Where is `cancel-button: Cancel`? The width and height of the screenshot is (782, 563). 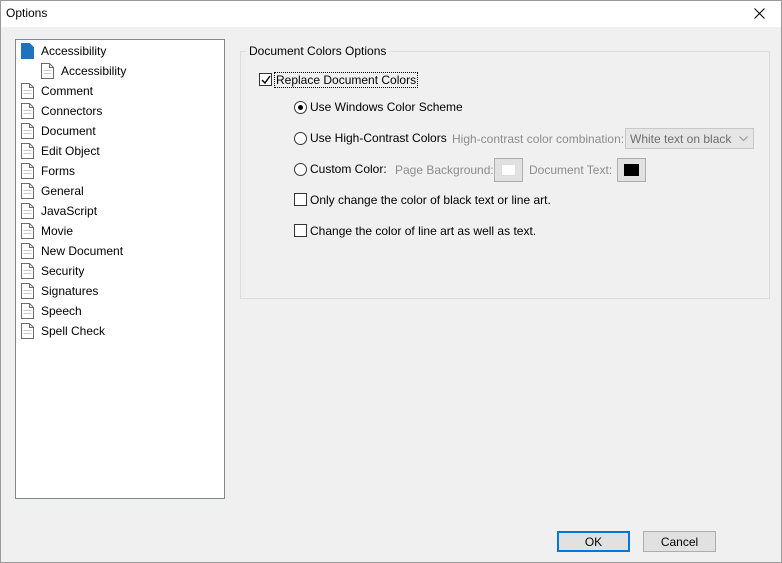 cancel-button: Cancel is located at coordinates (679, 541).